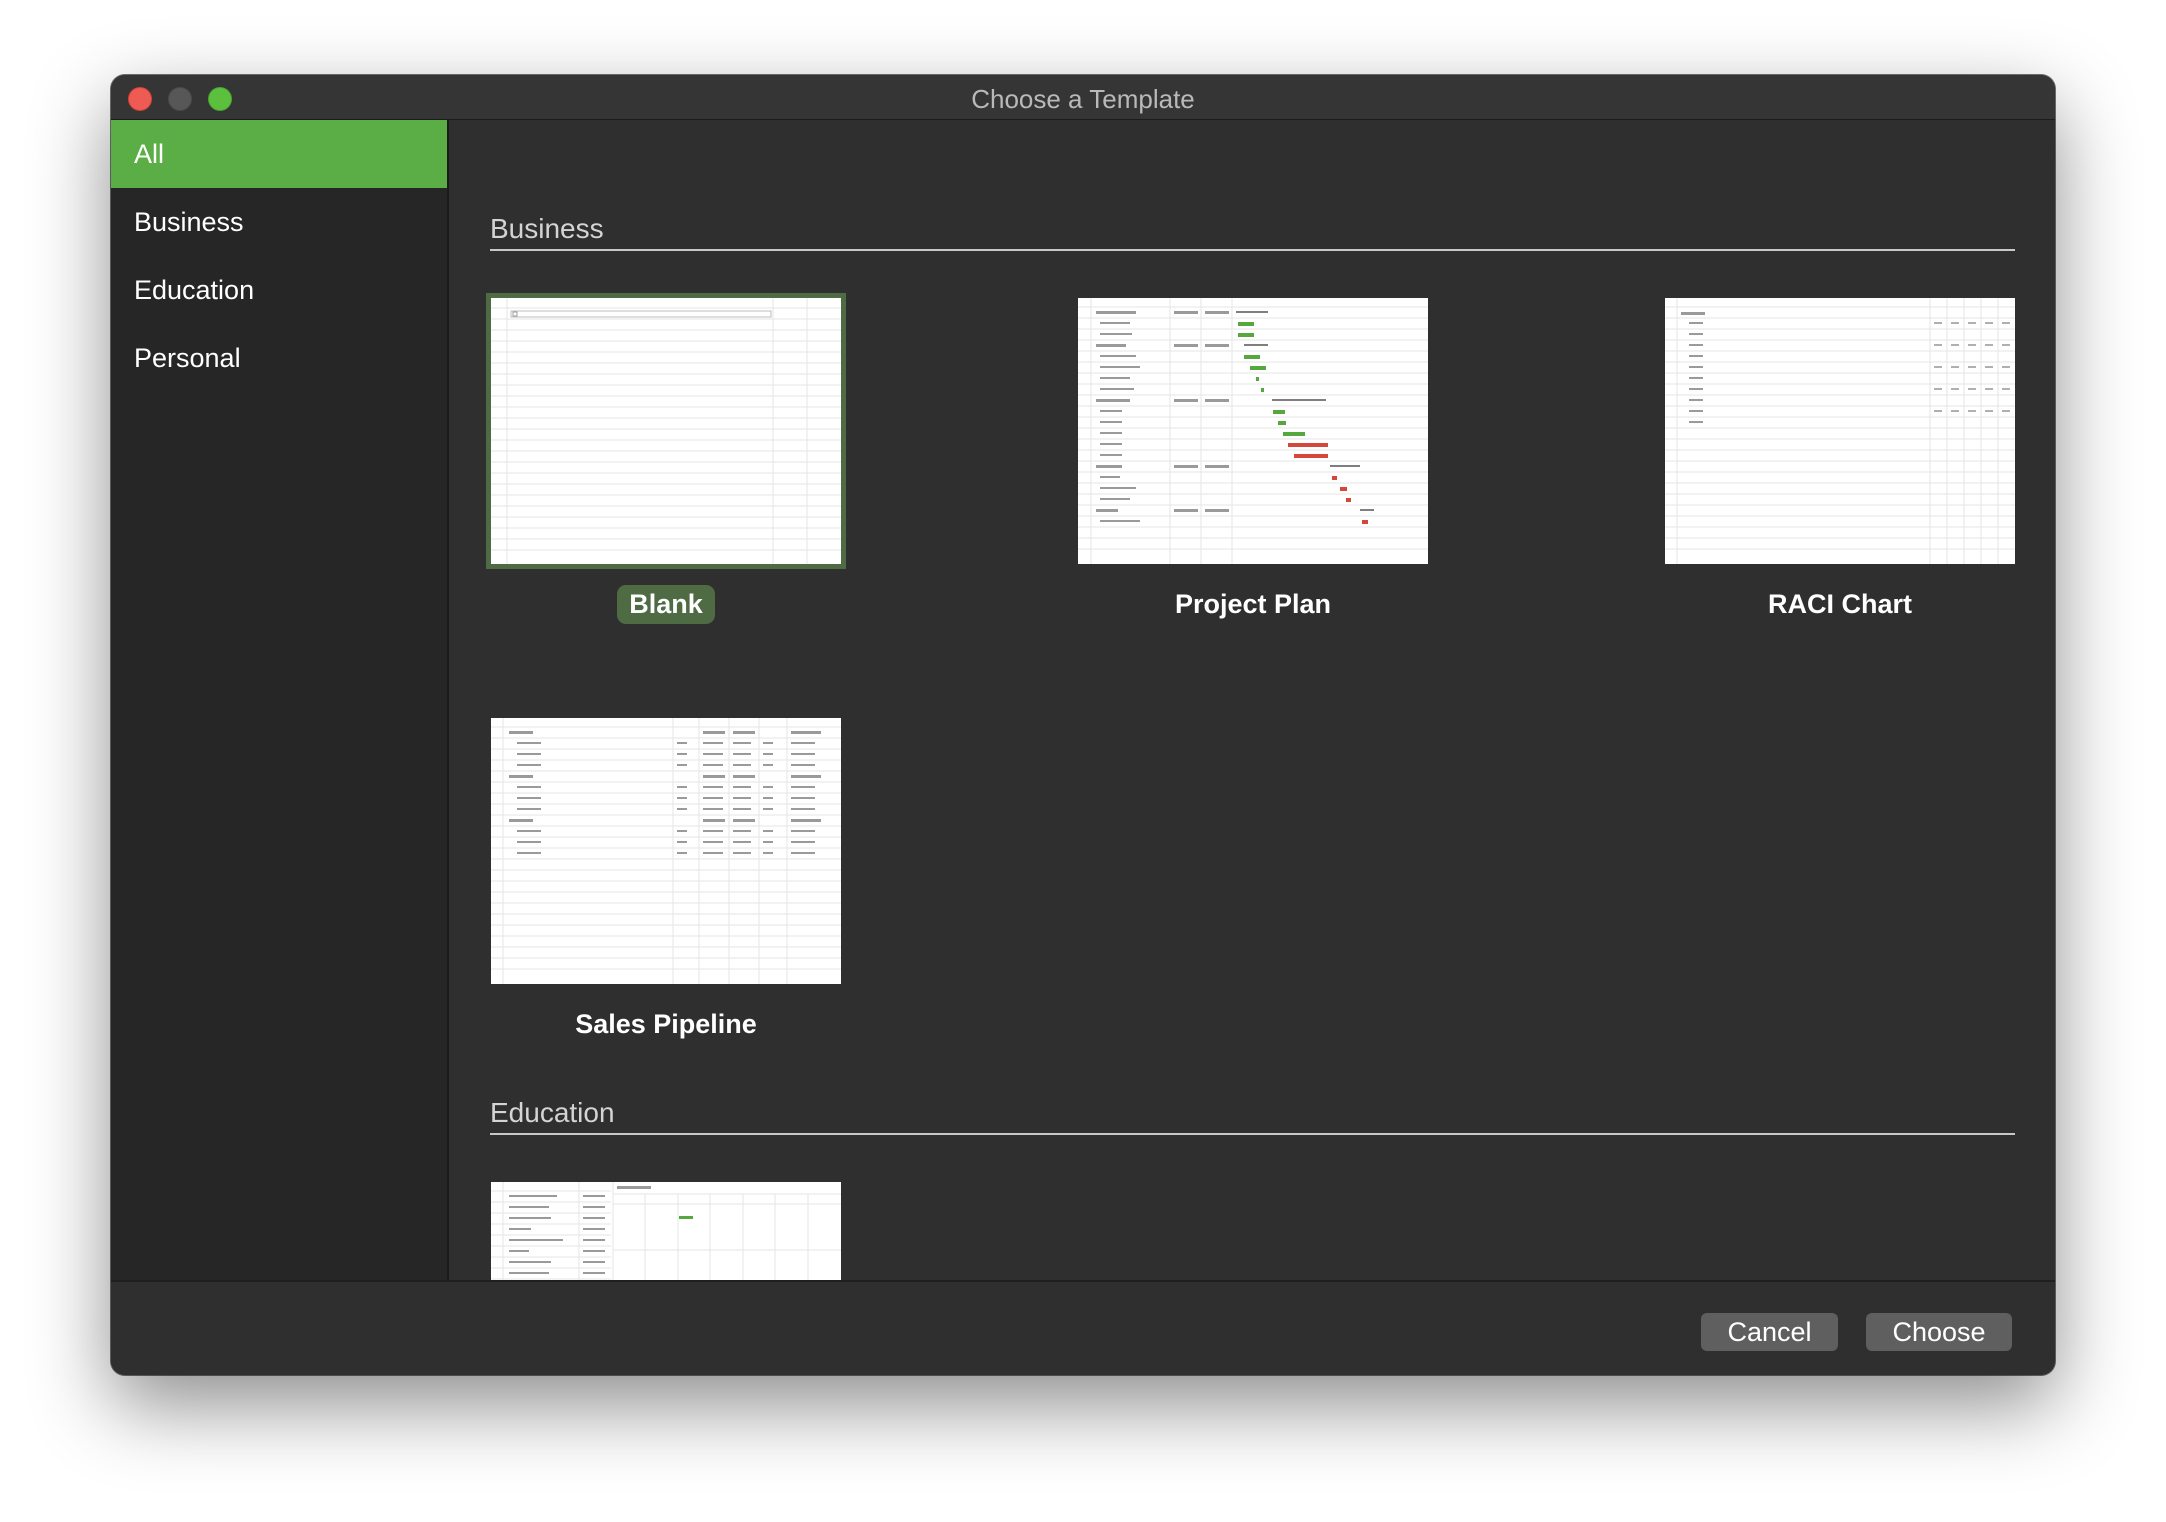 This screenshot has height=1522, width=2166. Describe the element at coordinates (666, 1231) in the screenshot. I see `template-thumbnail-school-calendar` at that location.